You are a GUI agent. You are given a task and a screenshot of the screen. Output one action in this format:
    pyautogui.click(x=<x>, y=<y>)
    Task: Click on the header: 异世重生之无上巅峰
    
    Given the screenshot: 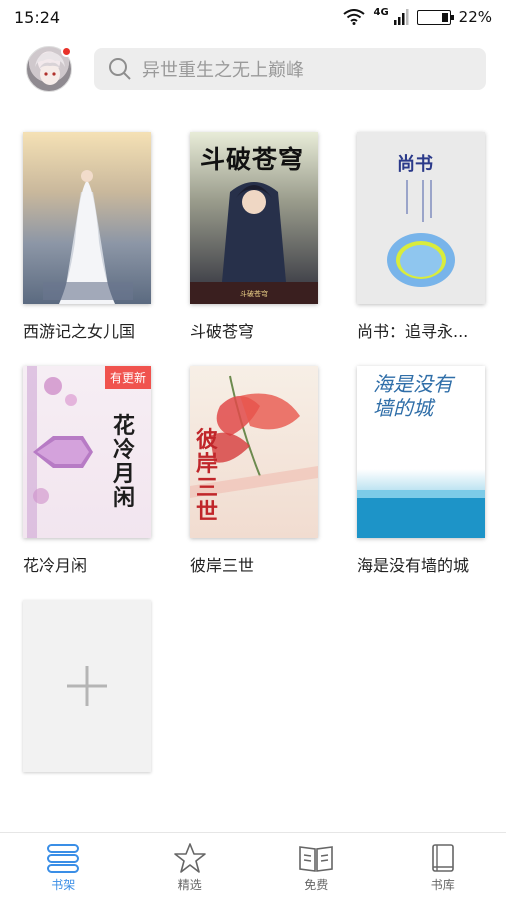 What is the action you would take?
    pyautogui.click(x=253, y=70)
    